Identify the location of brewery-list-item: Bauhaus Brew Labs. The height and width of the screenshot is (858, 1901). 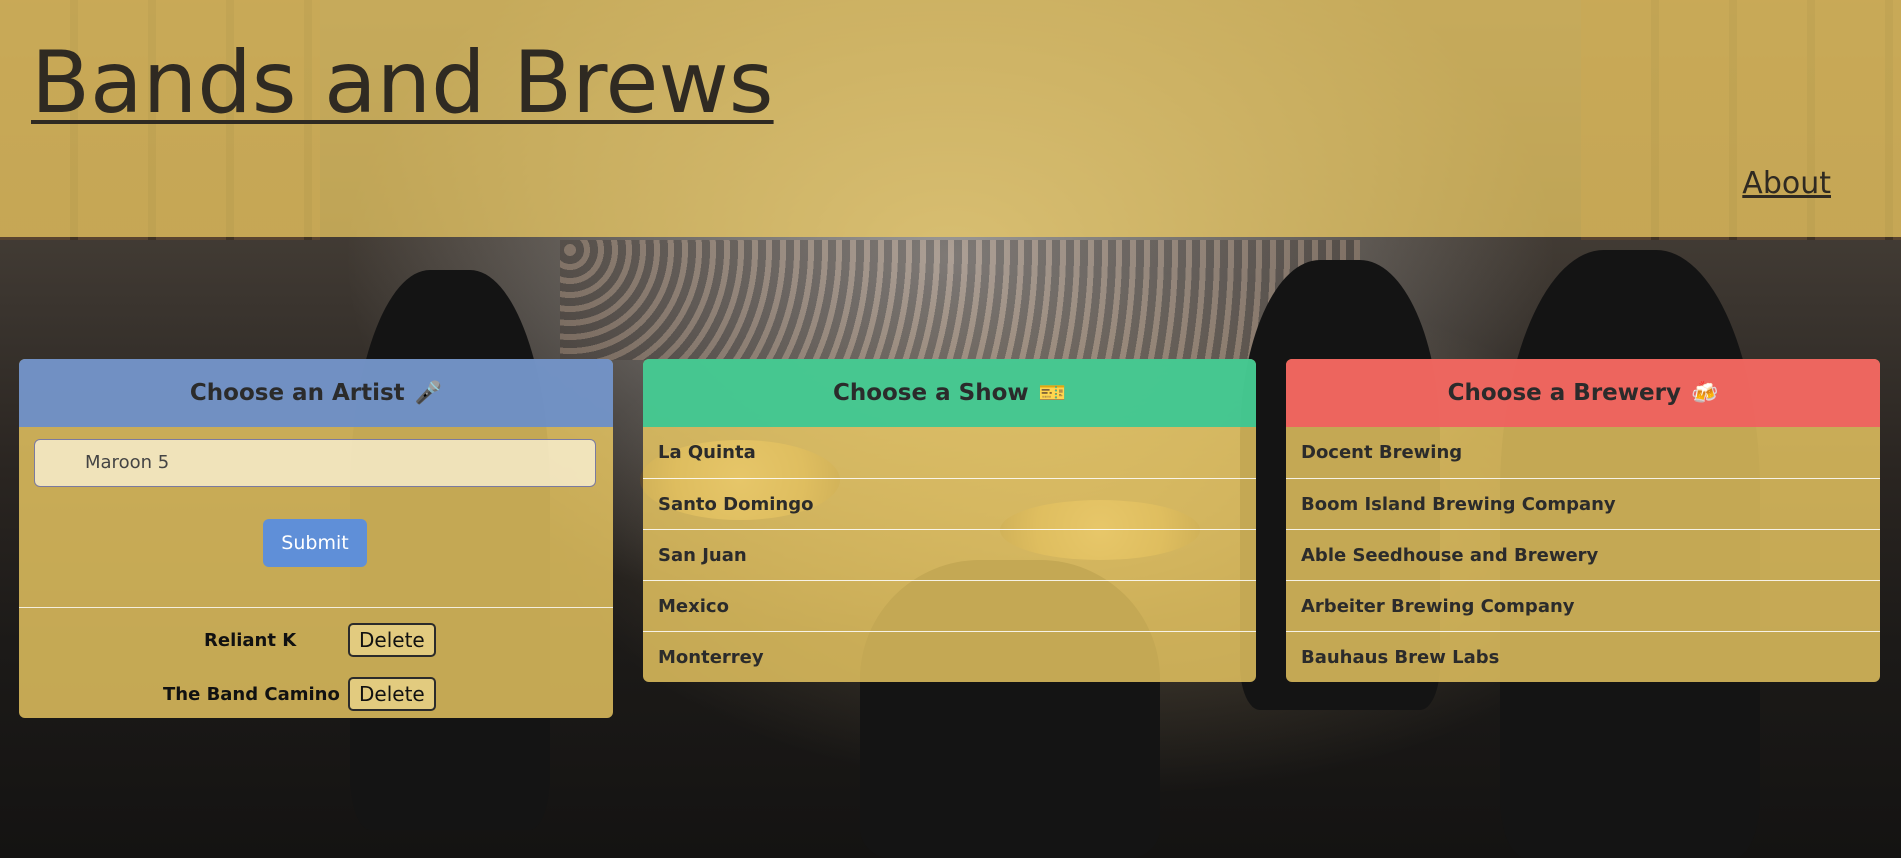
(1583, 656).